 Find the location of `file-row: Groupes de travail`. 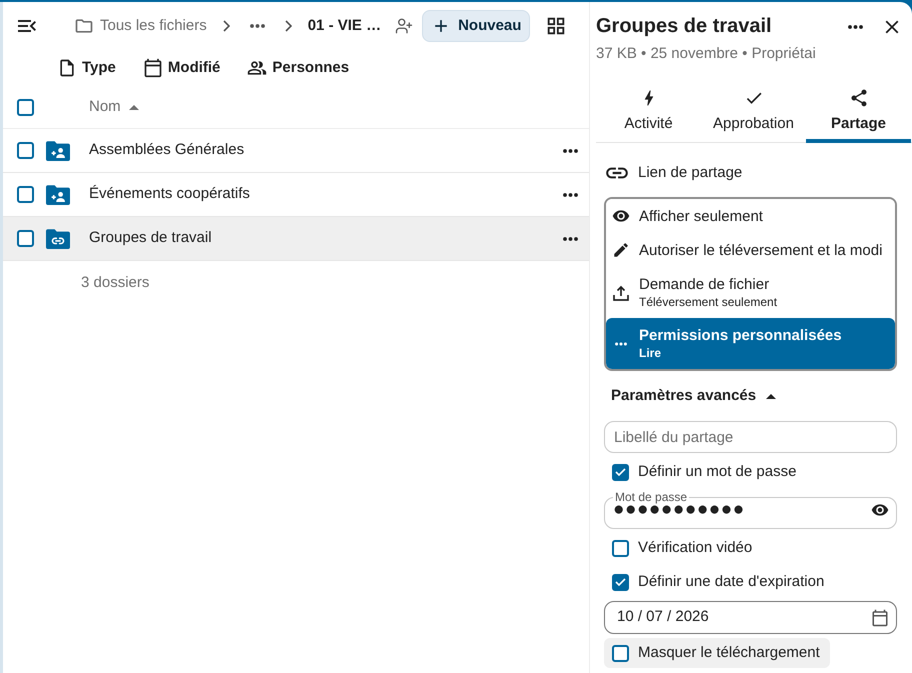

file-row: Groupes de travail is located at coordinates (296, 239).